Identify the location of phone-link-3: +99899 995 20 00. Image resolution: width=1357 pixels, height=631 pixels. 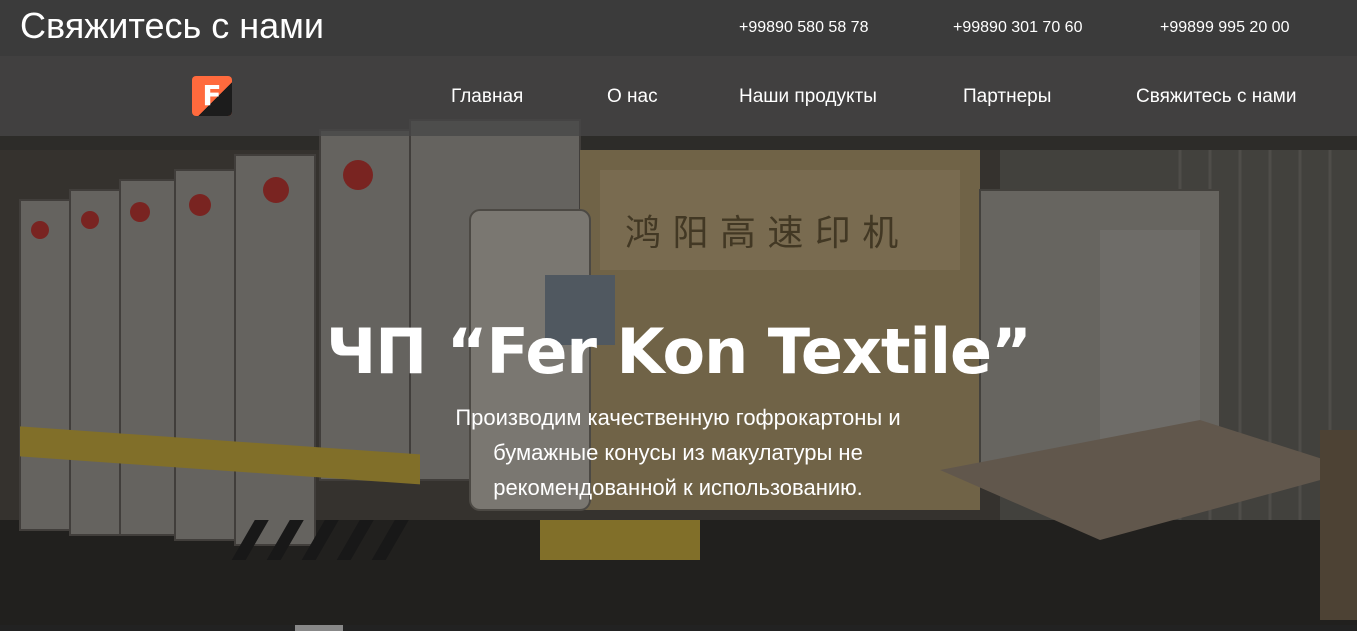
(1224, 28).